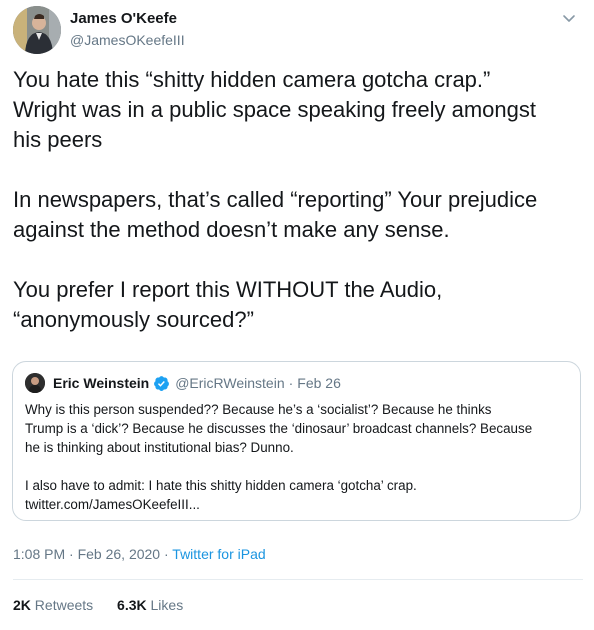  Describe the element at coordinates (133, 319) in the screenshot. I see `tweet-text-line: “anonymously sourced?”` at that location.